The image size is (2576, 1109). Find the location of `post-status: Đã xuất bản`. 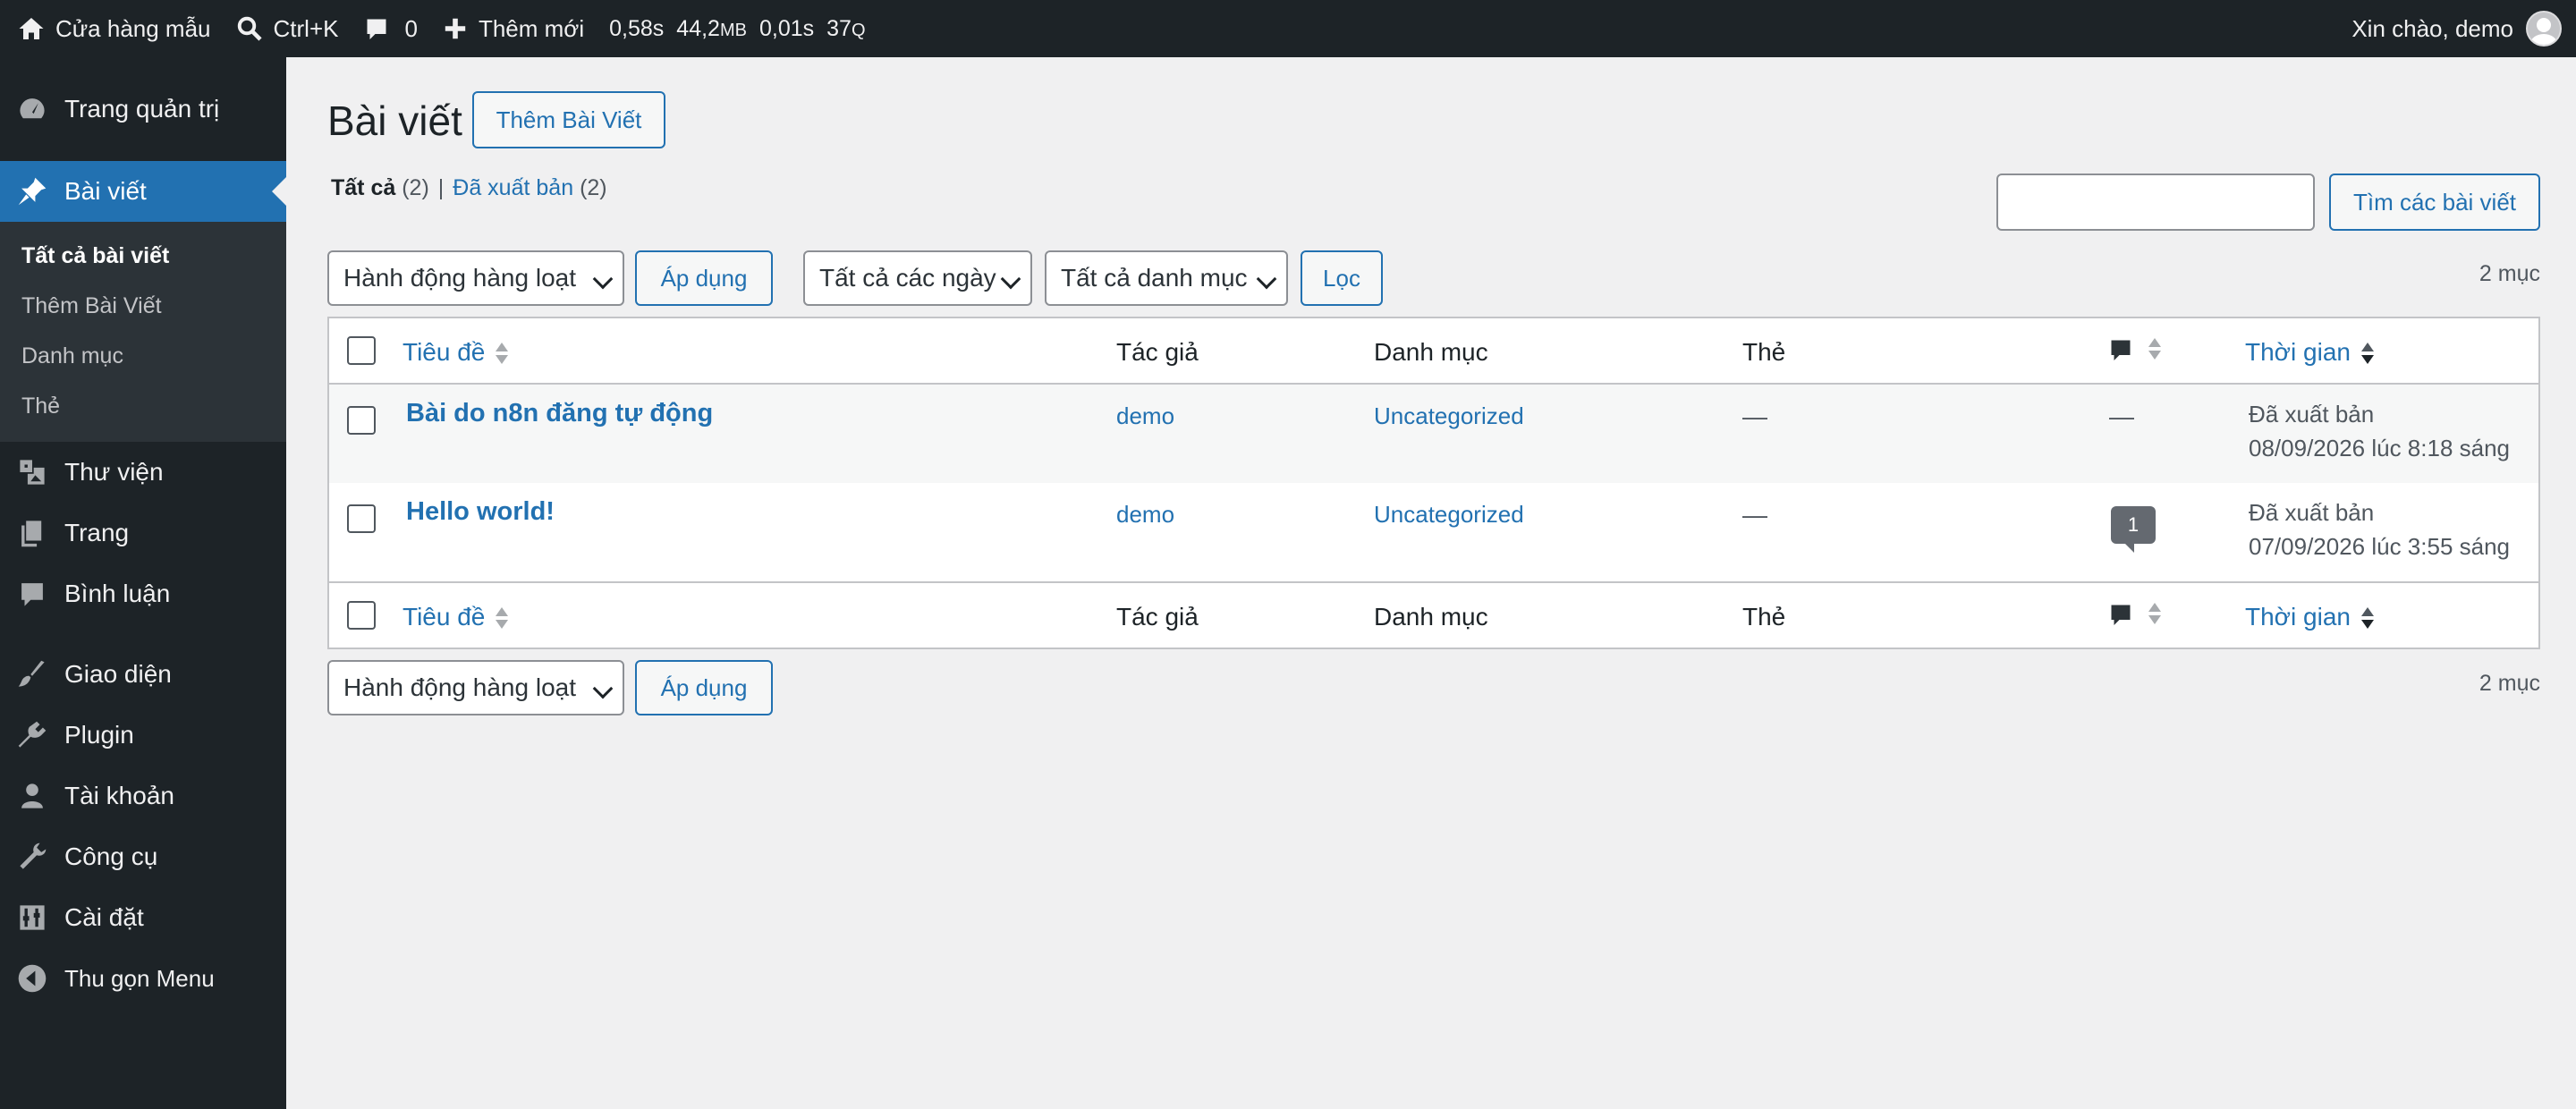

post-status: Đã xuất bản is located at coordinates (2312, 414).